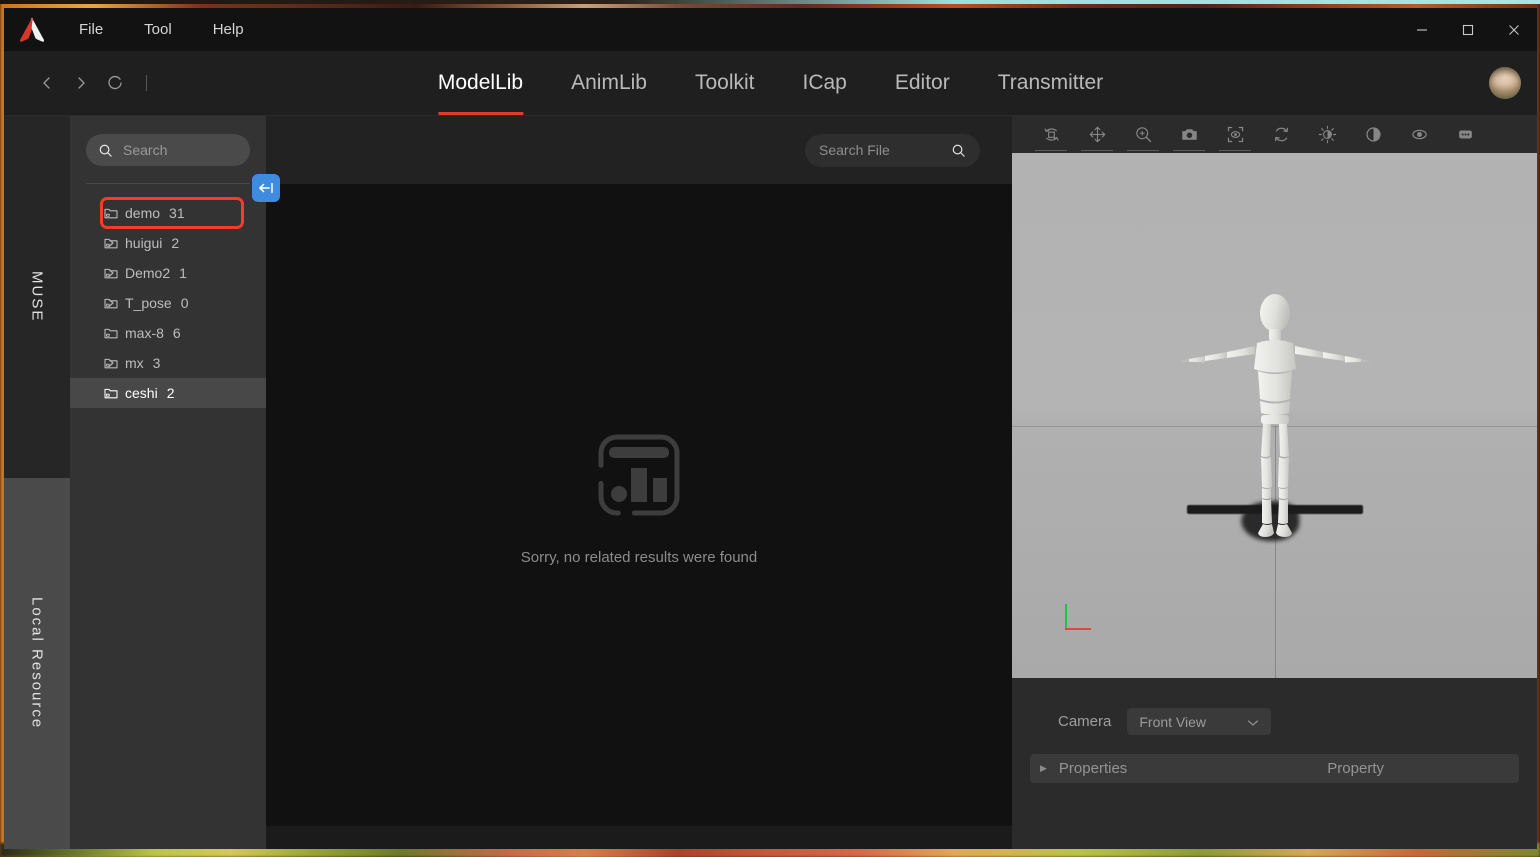 The width and height of the screenshot is (1540, 857). Describe the element at coordinates (37, 663) in the screenshot. I see `rail-tab-local-resource: Local Resource` at that location.